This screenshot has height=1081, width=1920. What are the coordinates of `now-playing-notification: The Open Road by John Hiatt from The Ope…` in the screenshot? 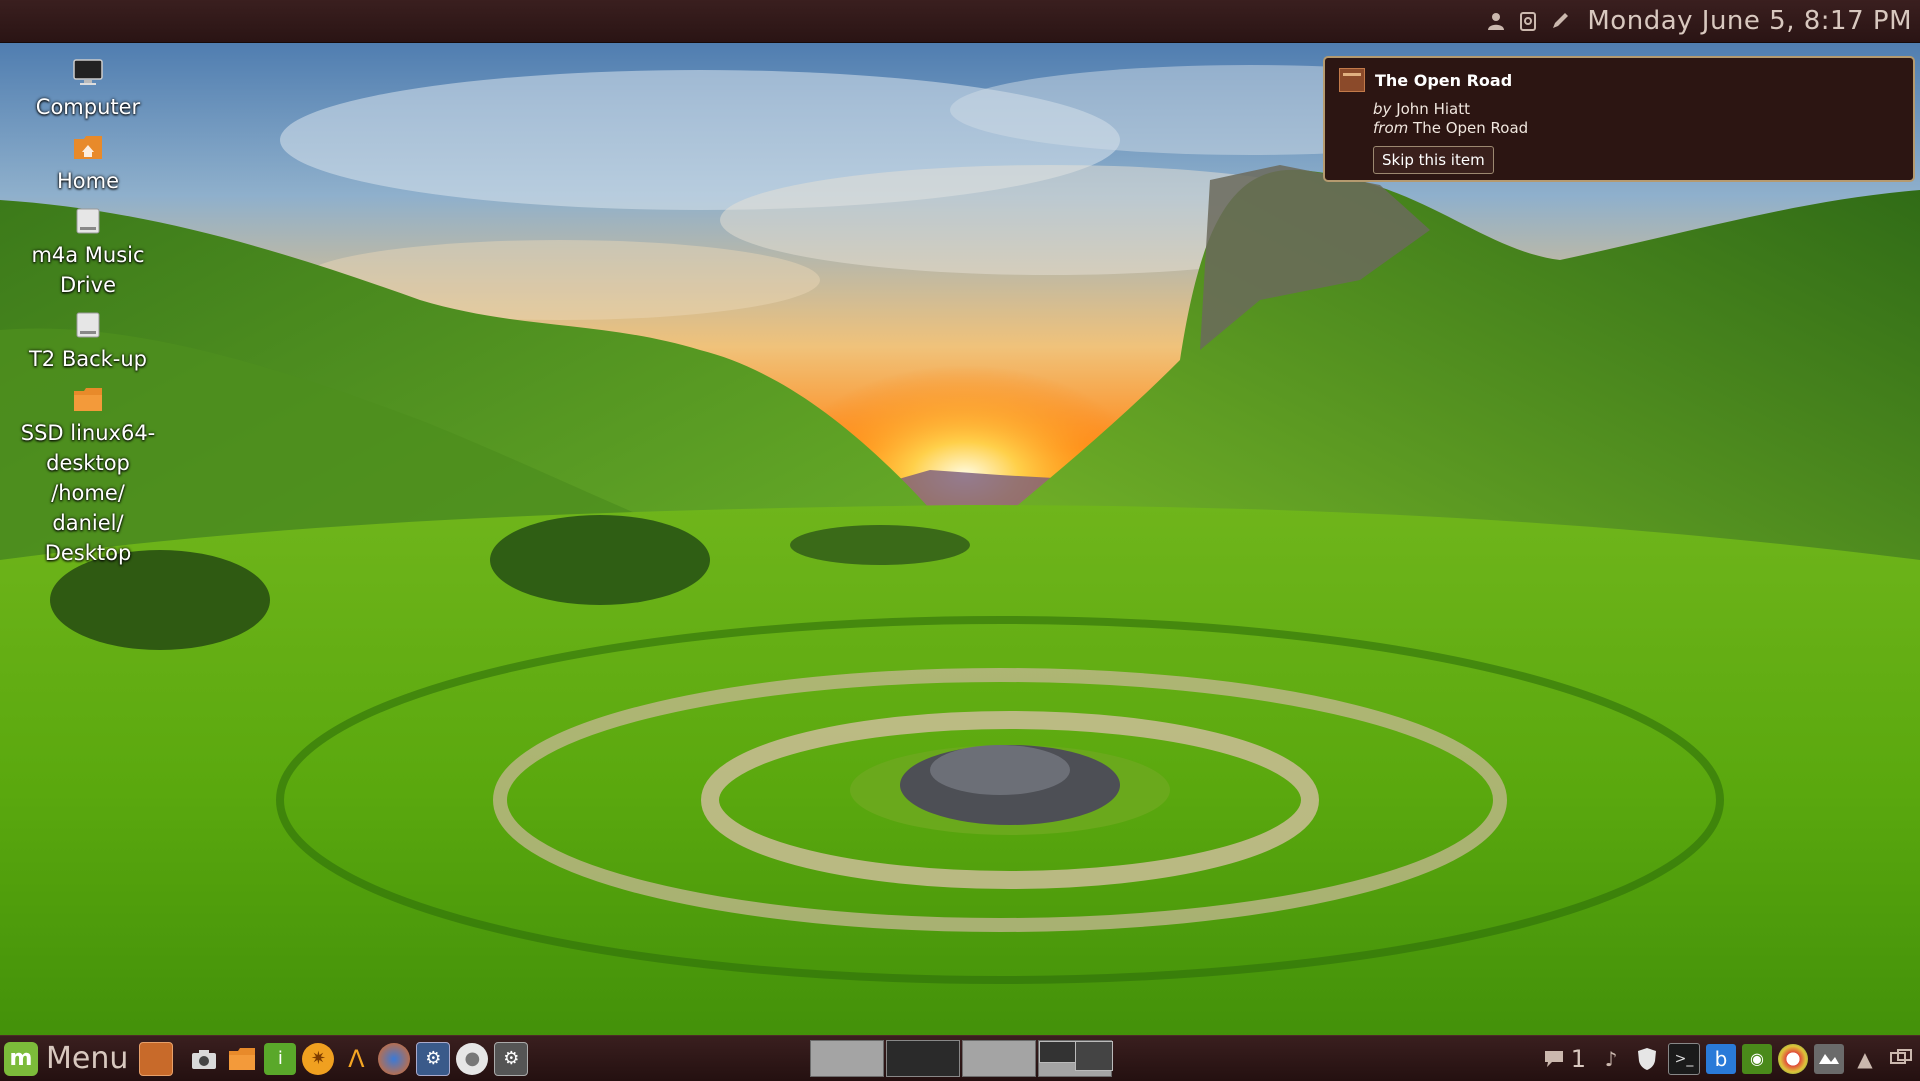 It's located at (1619, 119).